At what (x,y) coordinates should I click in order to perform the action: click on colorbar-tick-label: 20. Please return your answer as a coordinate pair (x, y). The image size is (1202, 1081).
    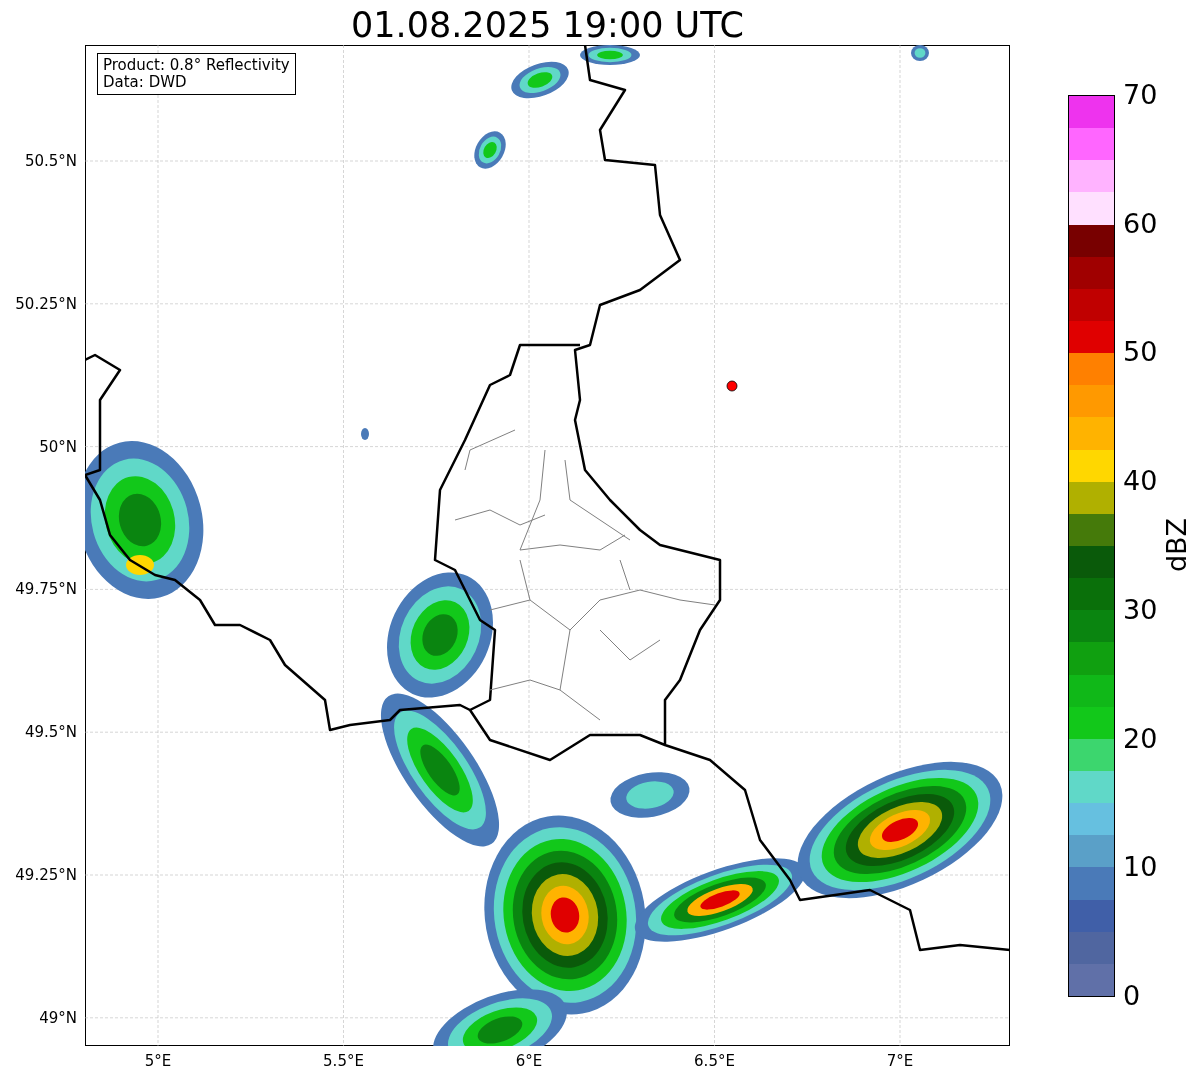
    Looking at the image, I should click on (1140, 738).